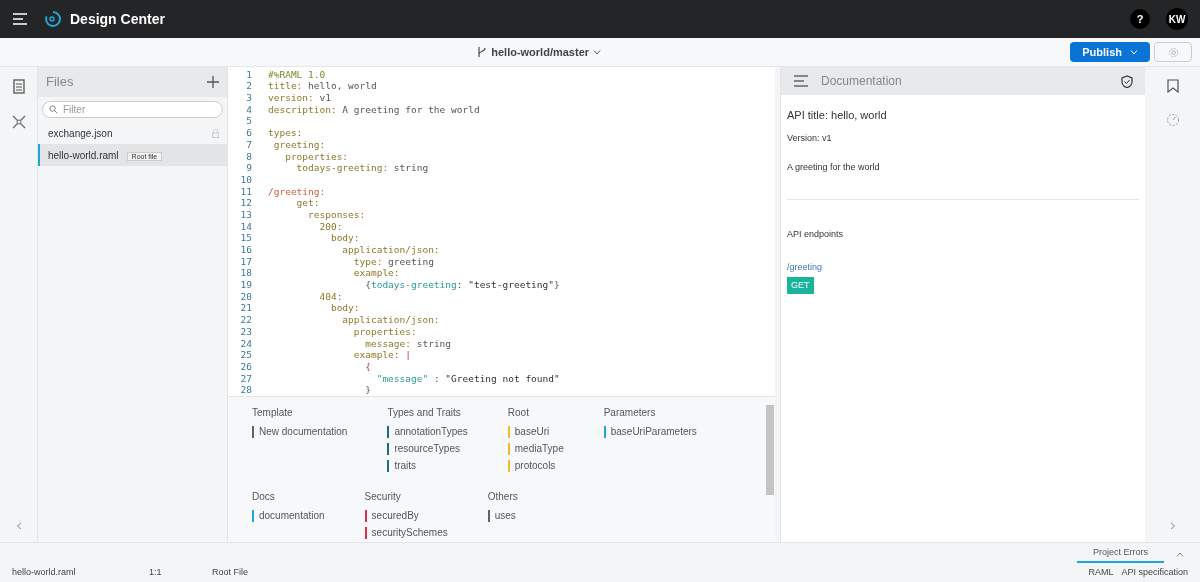 The width and height of the screenshot is (1200, 582). Describe the element at coordinates (273, 413) in the screenshot. I see `shelf-heading: Template` at that location.